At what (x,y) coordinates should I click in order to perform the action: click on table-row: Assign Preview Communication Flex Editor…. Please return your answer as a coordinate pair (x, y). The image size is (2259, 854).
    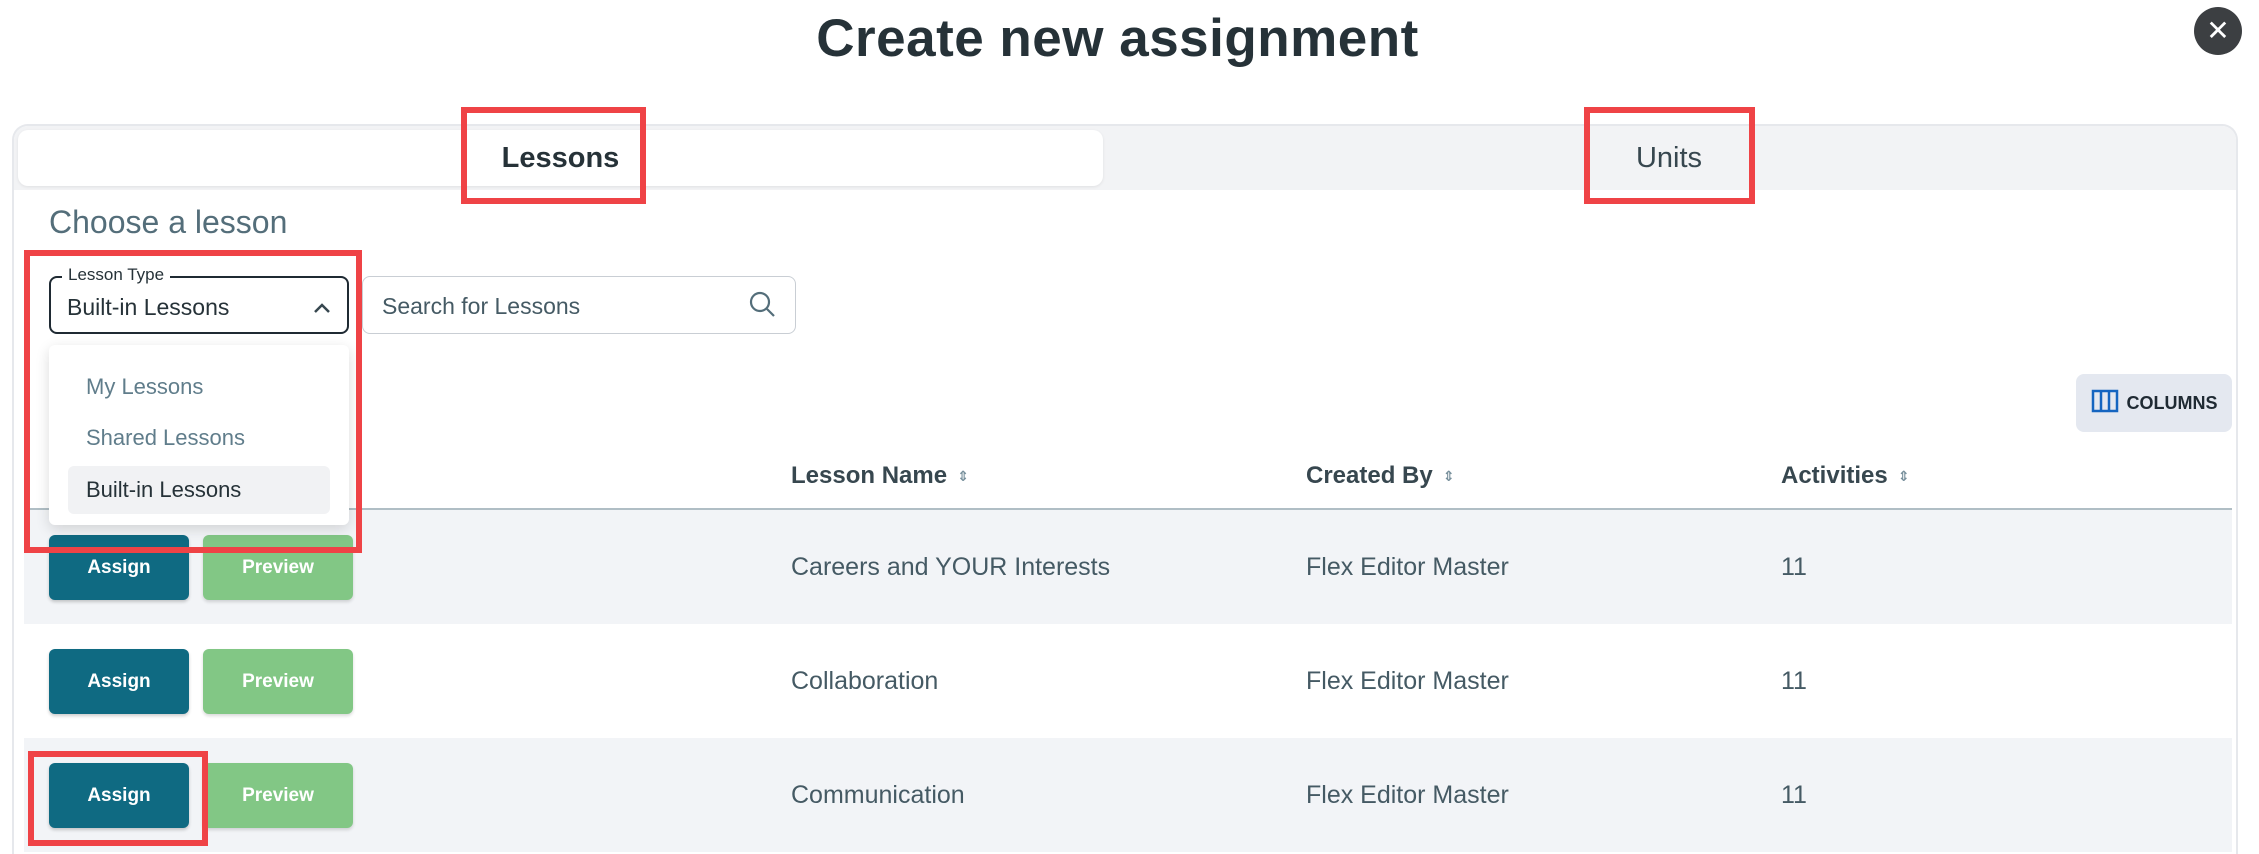
    Looking at the image, I should click on (1128, 795).